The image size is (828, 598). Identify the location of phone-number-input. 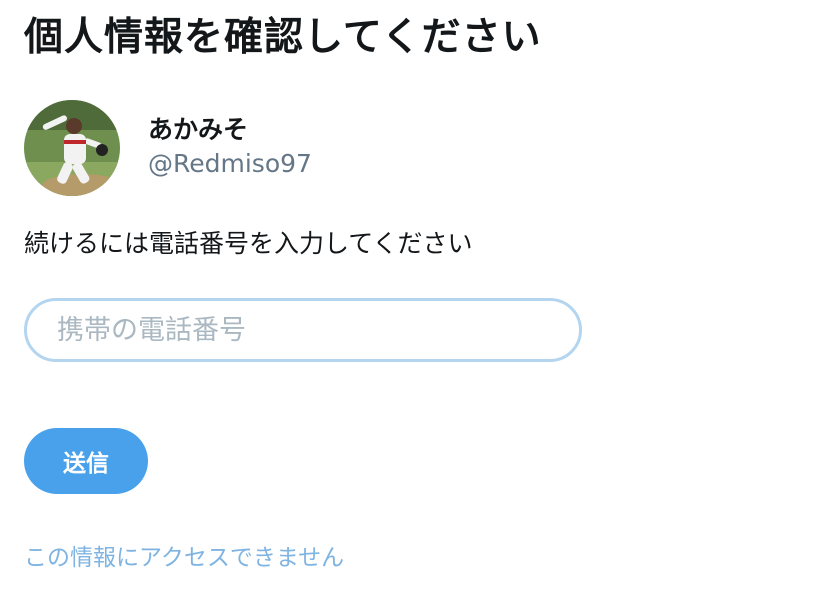
(303, 330).